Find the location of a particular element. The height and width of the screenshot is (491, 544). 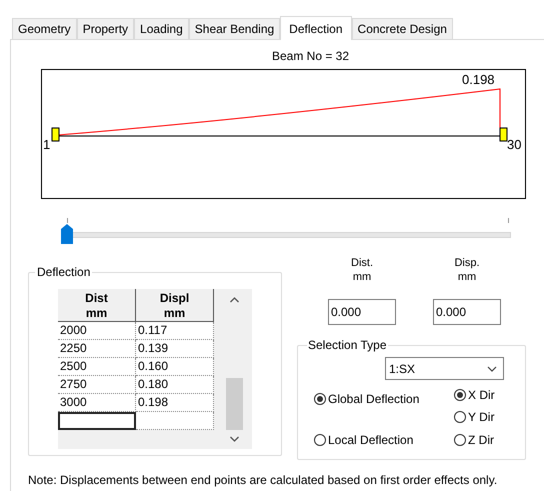

tab: Concrete Design is located at coordinates (402, 28).